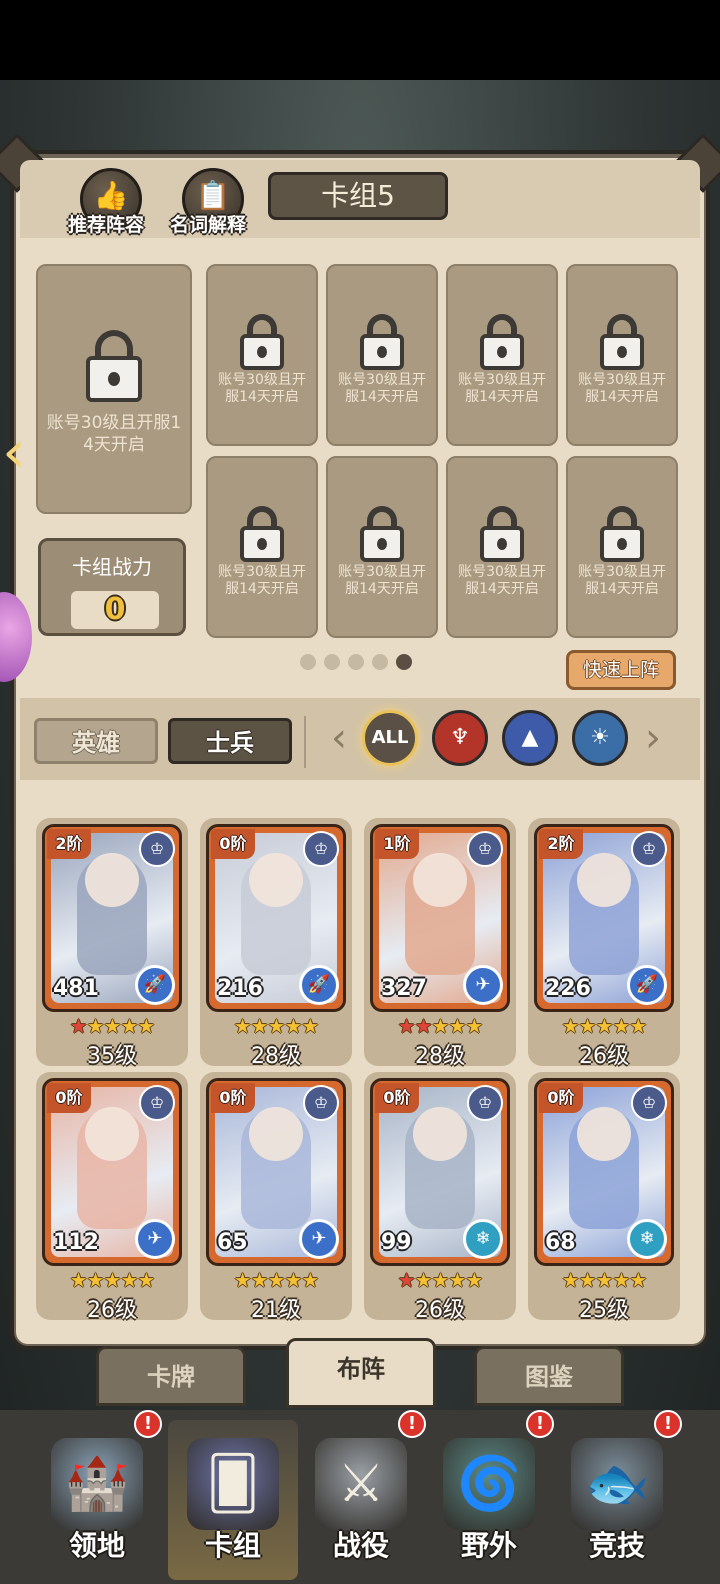 The height and width of the screenshot is (1584, 720). Describe the element at coordinates (232, 1242) in the screenshot. I see `card-power: 65` at that location.